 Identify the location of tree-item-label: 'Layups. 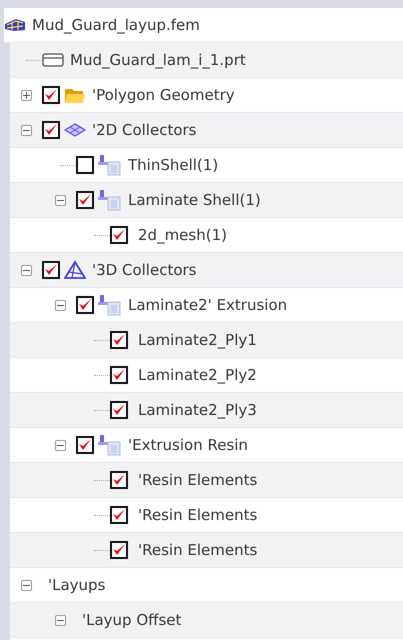
(77, 585).